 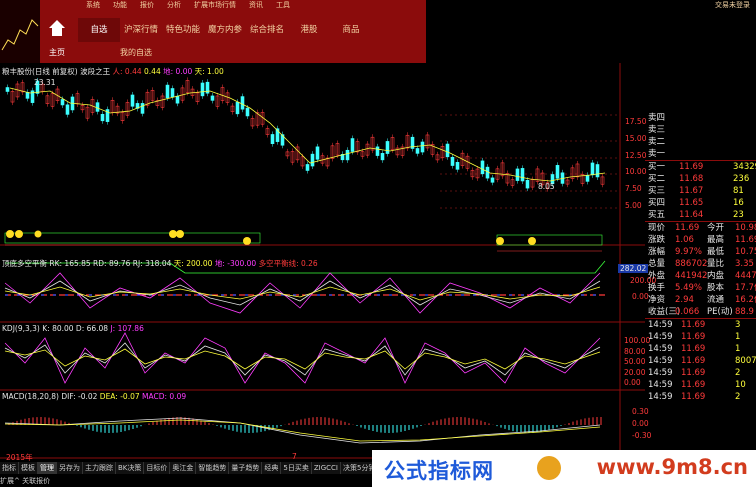 What do you see at coordinates (700, 385) in the screenshot?
I see `tick-row: 14:59 11.69 10` at bounding box center [700, 385].